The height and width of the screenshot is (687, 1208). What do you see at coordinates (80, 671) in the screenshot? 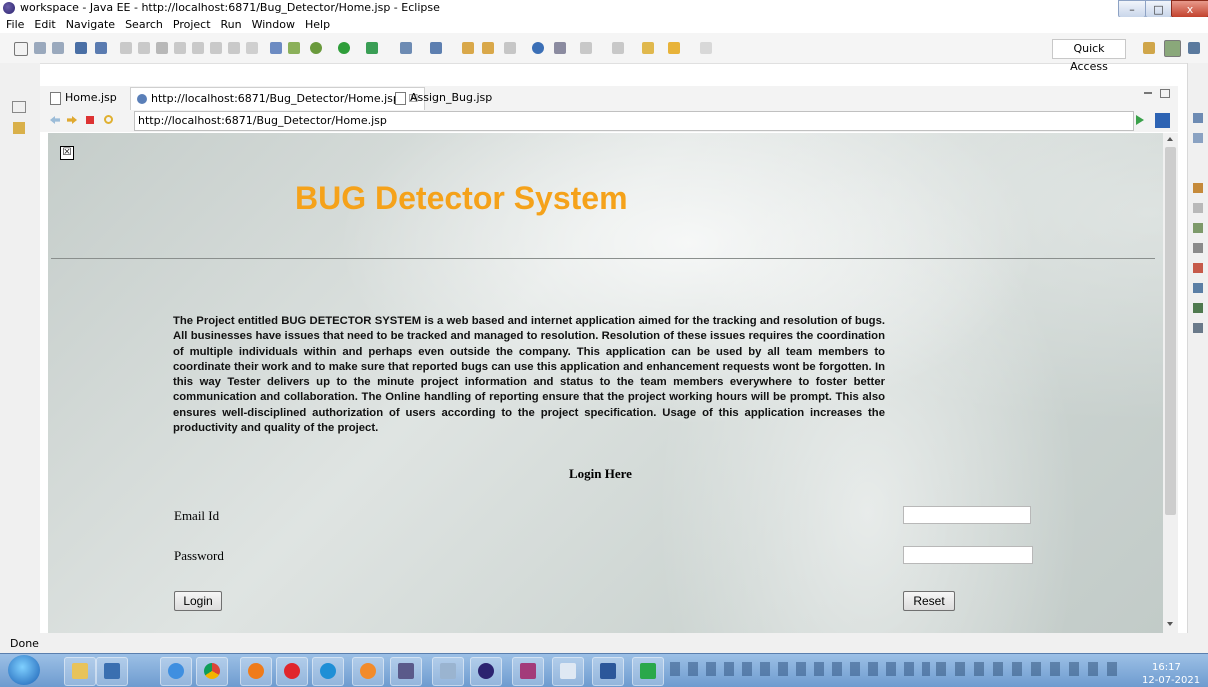
I see `explorer-icon` at bounding box center [80, 671].